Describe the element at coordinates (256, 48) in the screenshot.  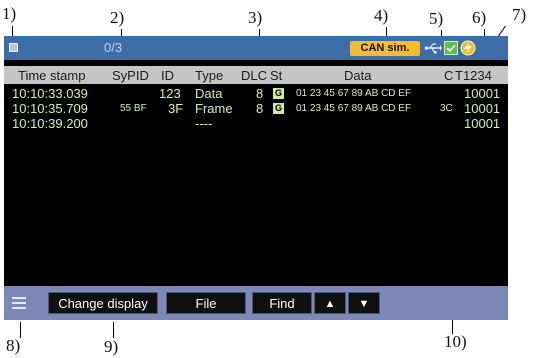
I see `status-bar: 0/3 CAN sim.` at that location.